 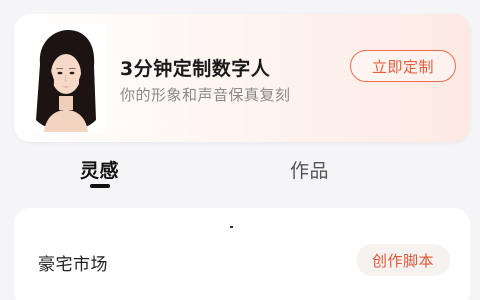 I want to click on tab-inspiration: 灵感, so click(x=99, y=169).